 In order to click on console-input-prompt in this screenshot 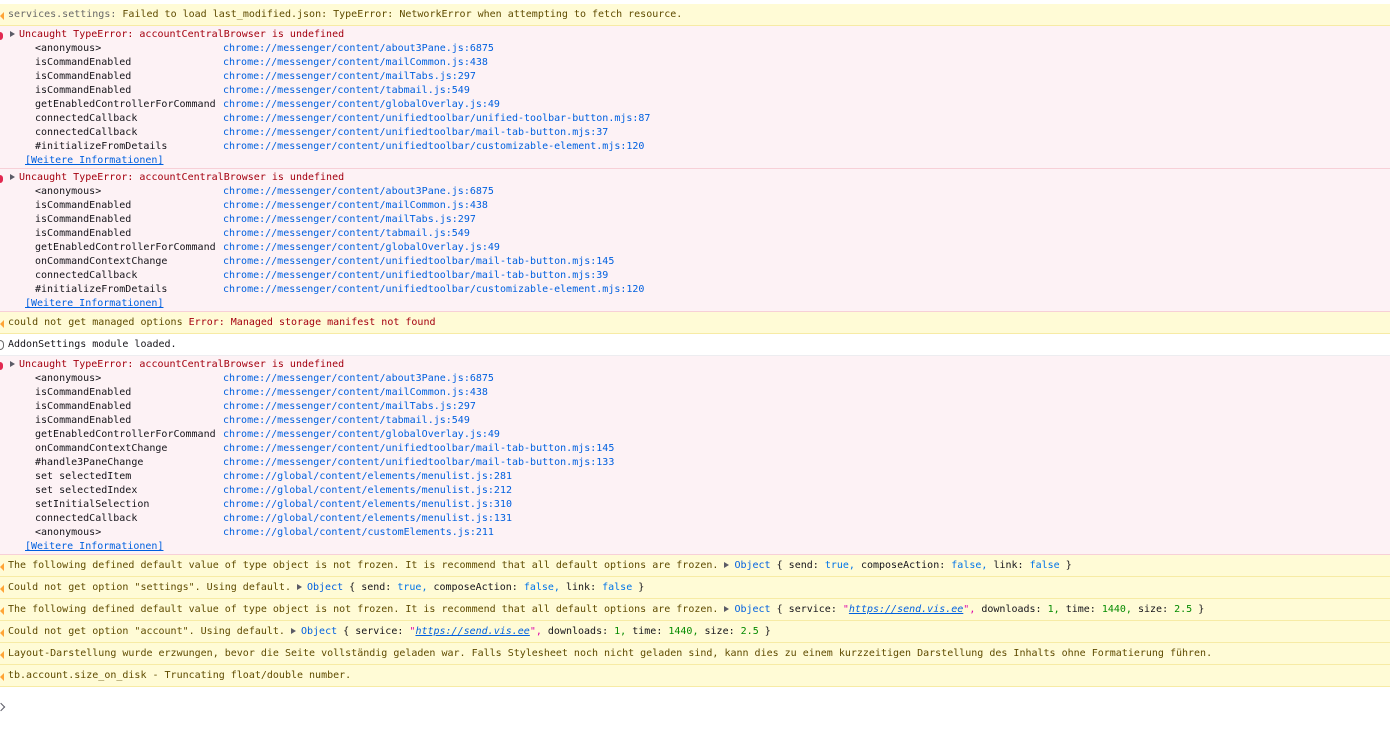, I will do `click(5, 707)`.